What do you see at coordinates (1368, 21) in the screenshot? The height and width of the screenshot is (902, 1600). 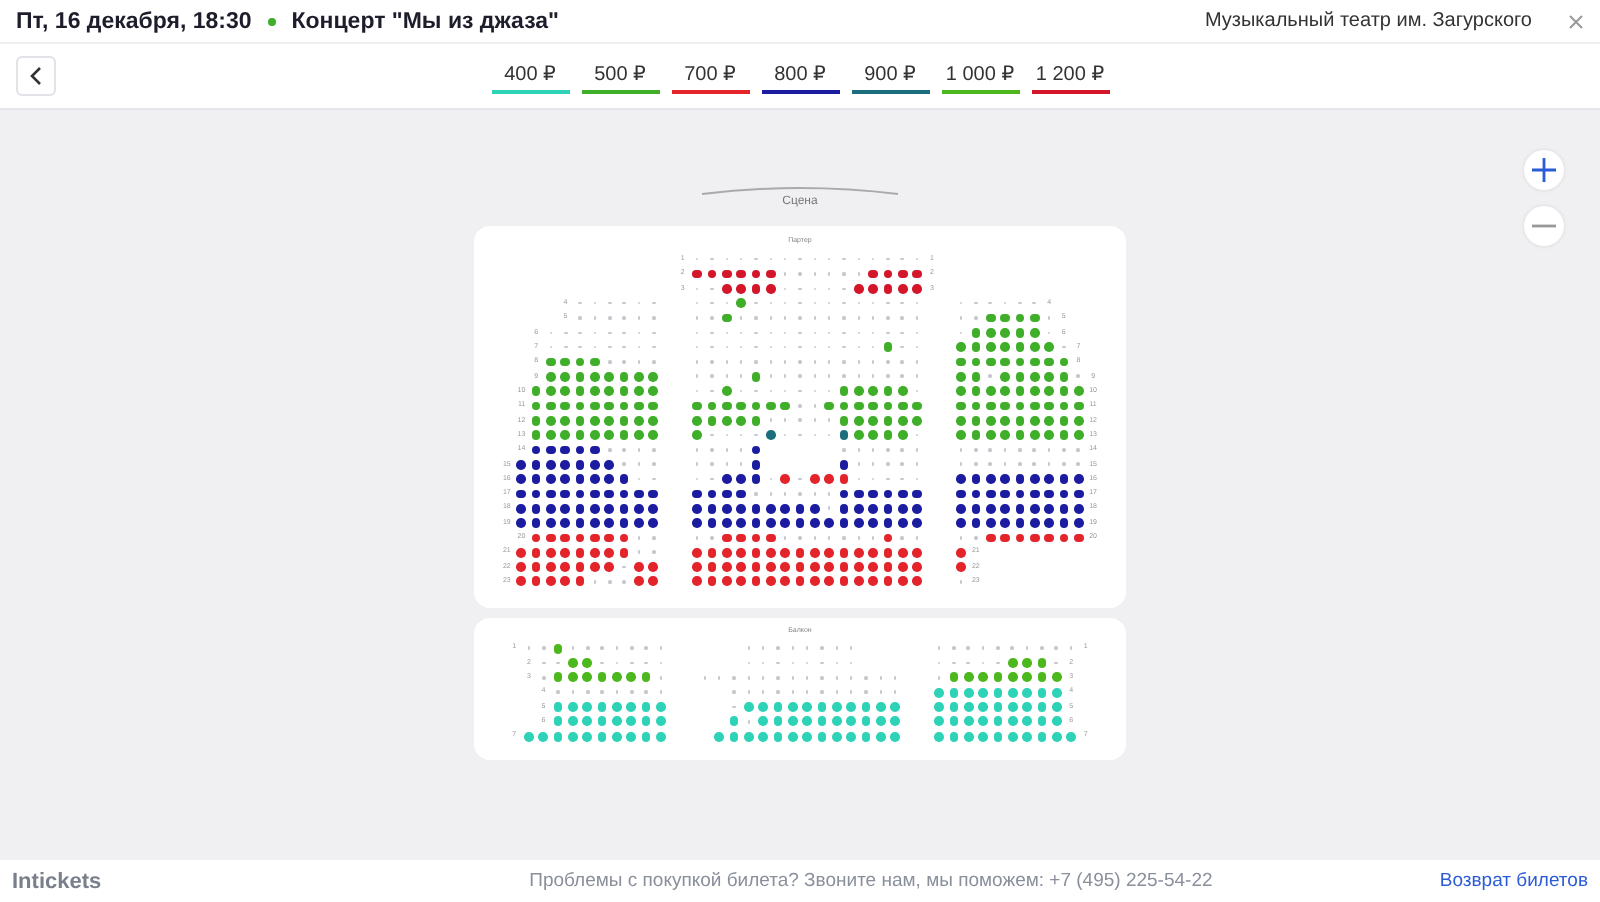 I see `venue-name: Музыкальный театр им. Загурского` at bounding box center [1368, 21].